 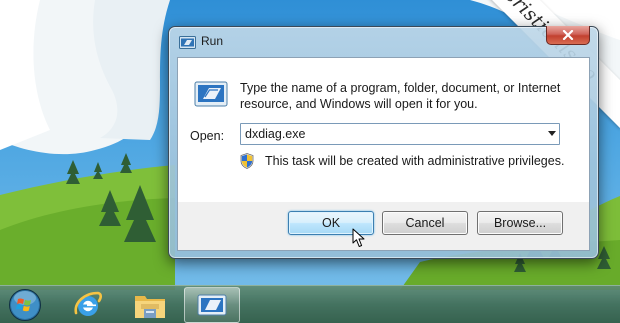 What do you see at coordinates (212, 41) in the screenshot?
I see `dialog-title: Run` at bounding box center [212, 41].